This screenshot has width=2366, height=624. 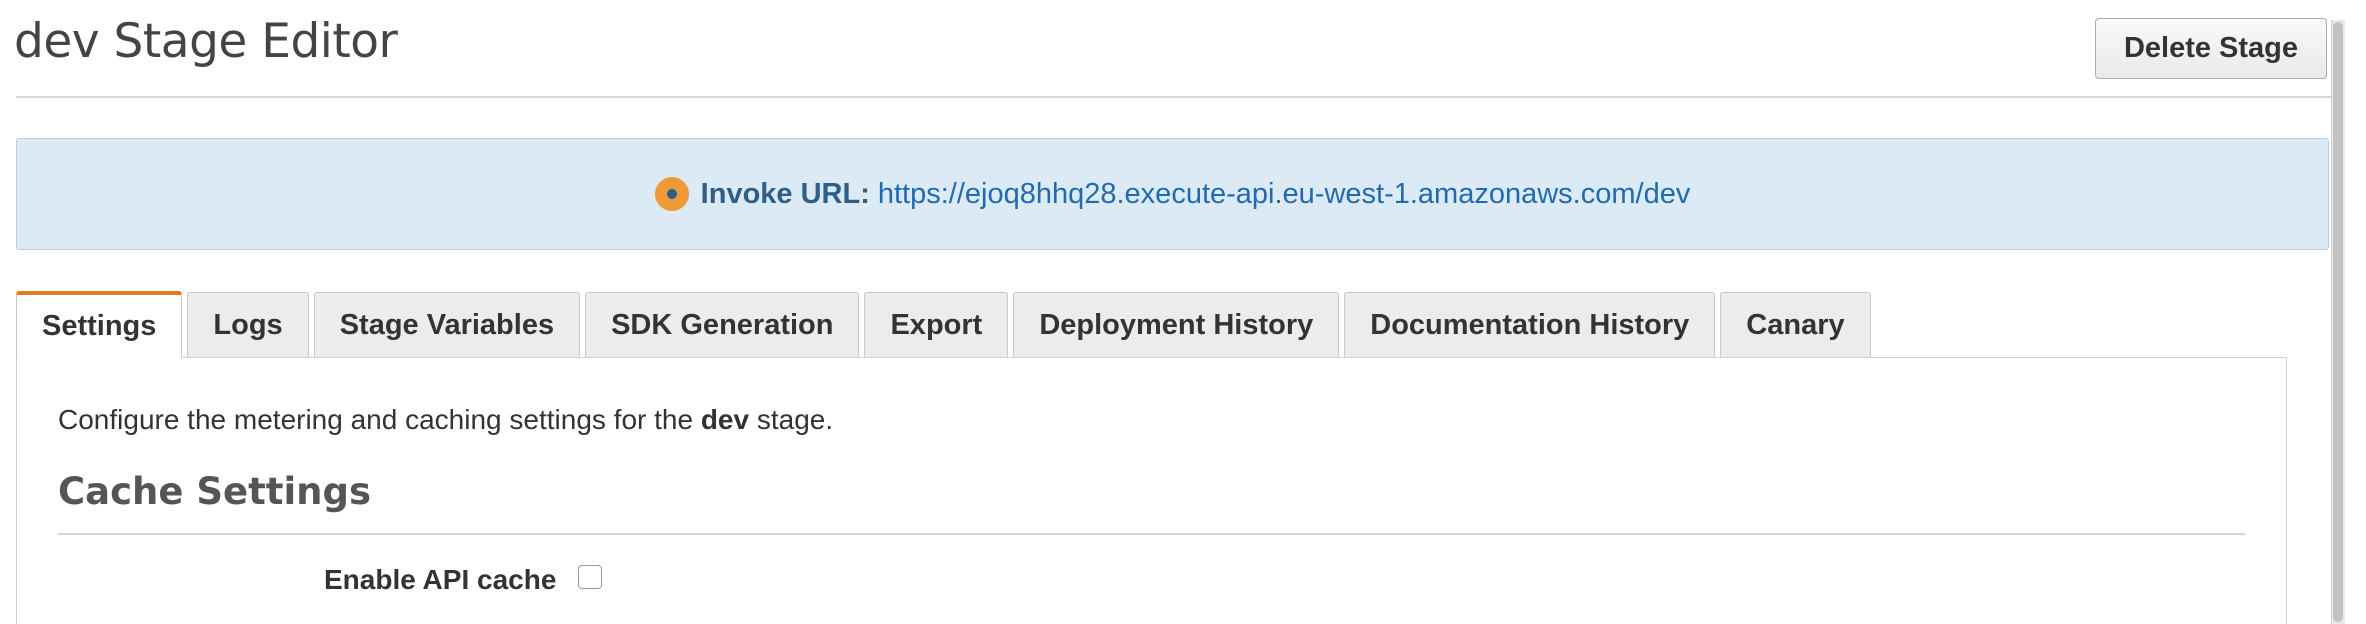 I want to click on tab-deployment-history: Deployment History, so click(x=1176, y=325).